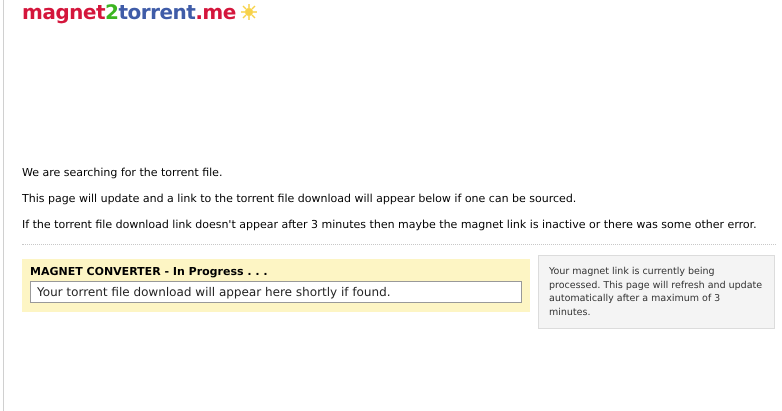  Describe the element at coordinates (249, 12) in the screenshot. I see `sun-icon` at that location.